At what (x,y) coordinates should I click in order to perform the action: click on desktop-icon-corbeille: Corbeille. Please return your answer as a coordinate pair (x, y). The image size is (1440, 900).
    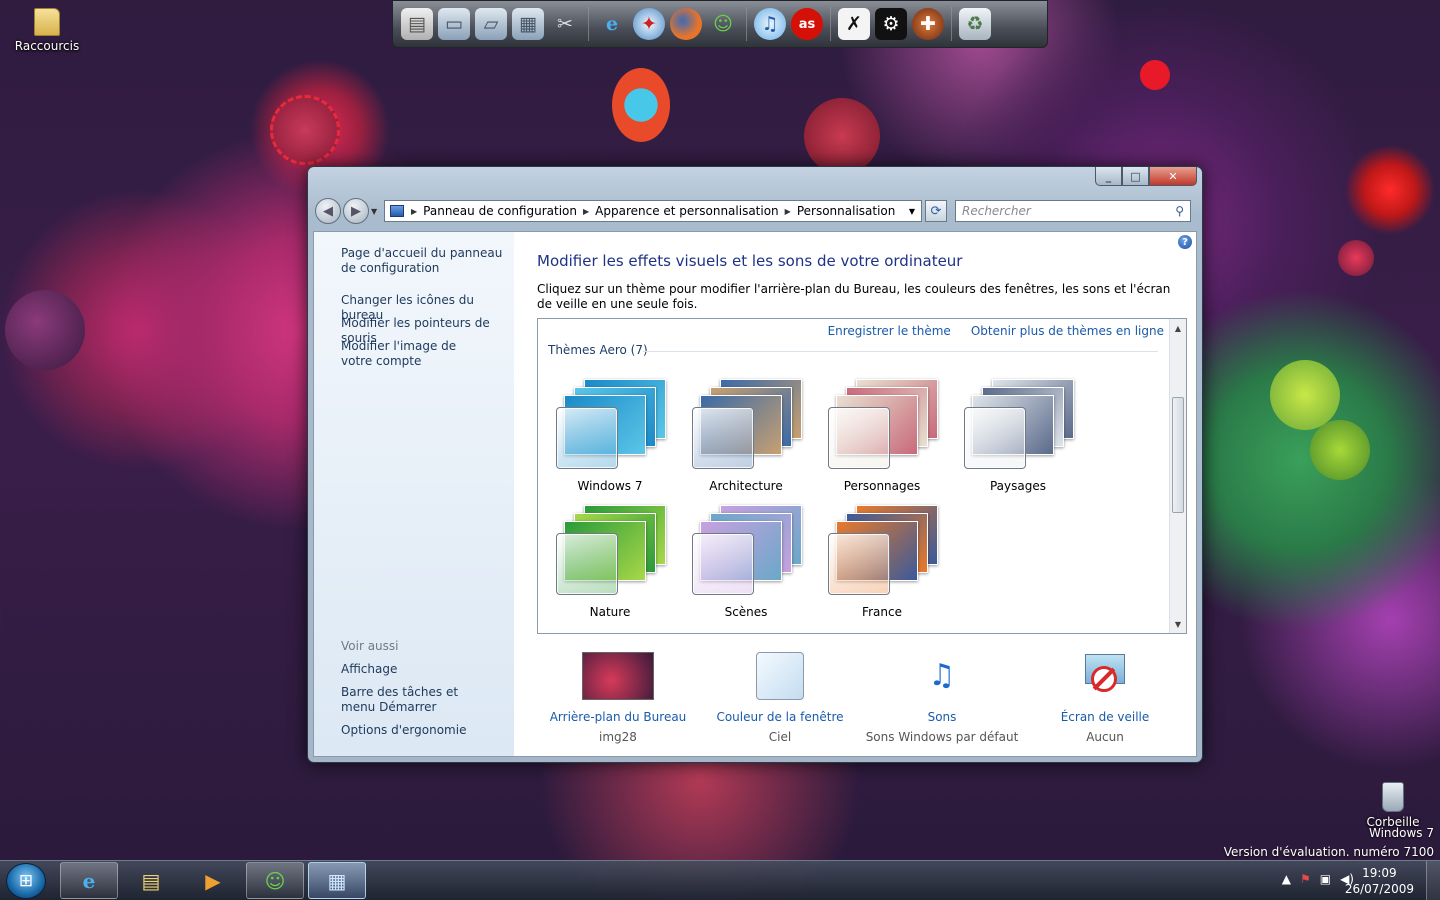
    Looking at the image, I should click on (1393, 805).